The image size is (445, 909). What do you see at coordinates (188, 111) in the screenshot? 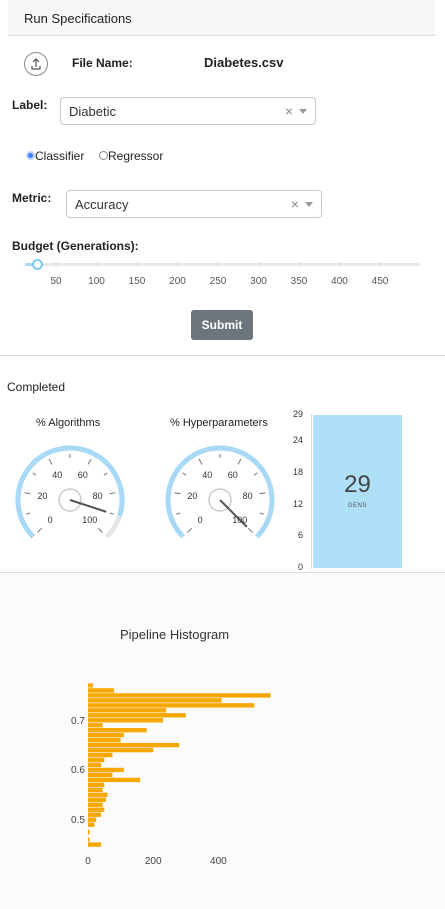
I see `label-select: Diabetic ×` at bounding box center [188, 111].